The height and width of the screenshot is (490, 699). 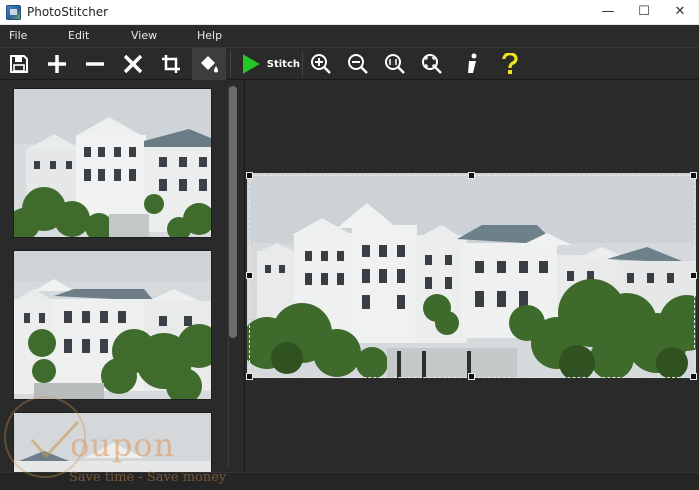 What do you see at coordinates (249, 376) in the screenshot?
I see `resize-handle-bottom-left` at bounding box center [249, 376].